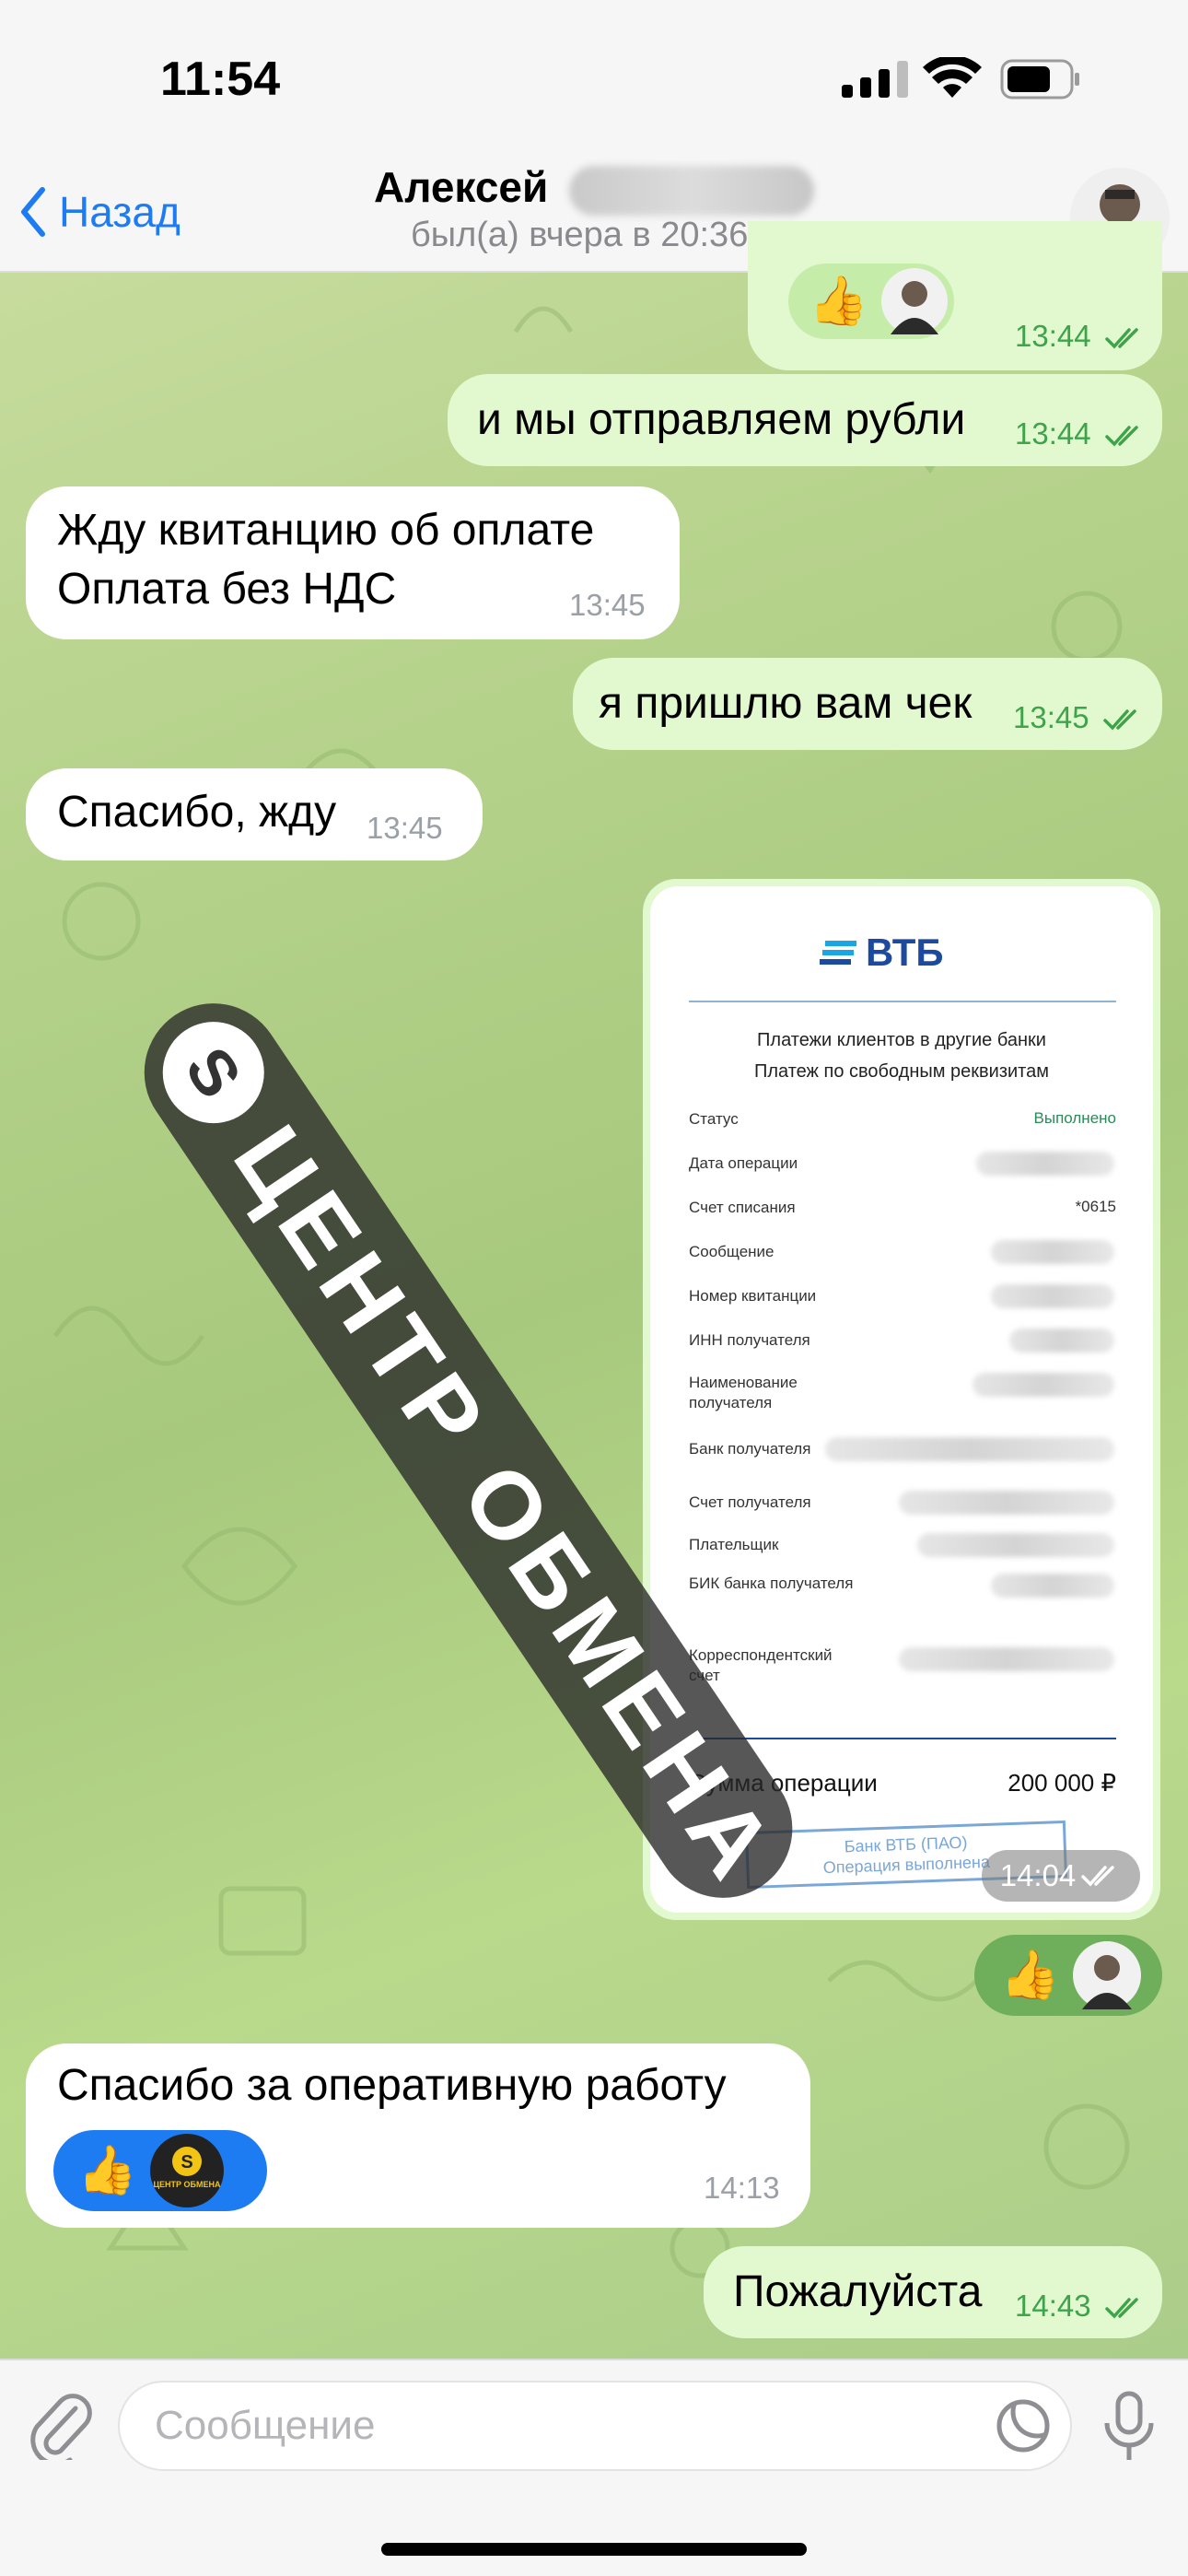 The width and height of the screenshot is (1188, 2576). I want to click on reaction-avatar-label: ЦЕНТР ОБМЕНА, so click(187, 2184).